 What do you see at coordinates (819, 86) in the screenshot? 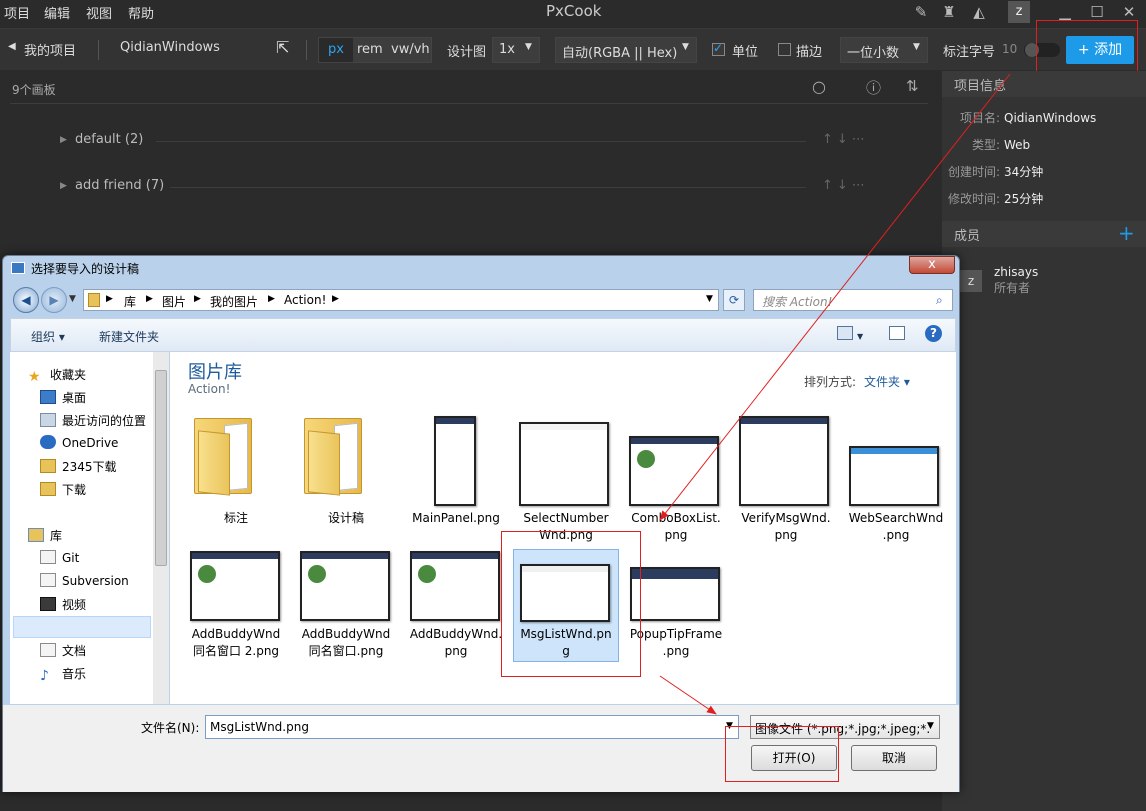
I see `search-icon: ○` at bounding box center [819, 86].